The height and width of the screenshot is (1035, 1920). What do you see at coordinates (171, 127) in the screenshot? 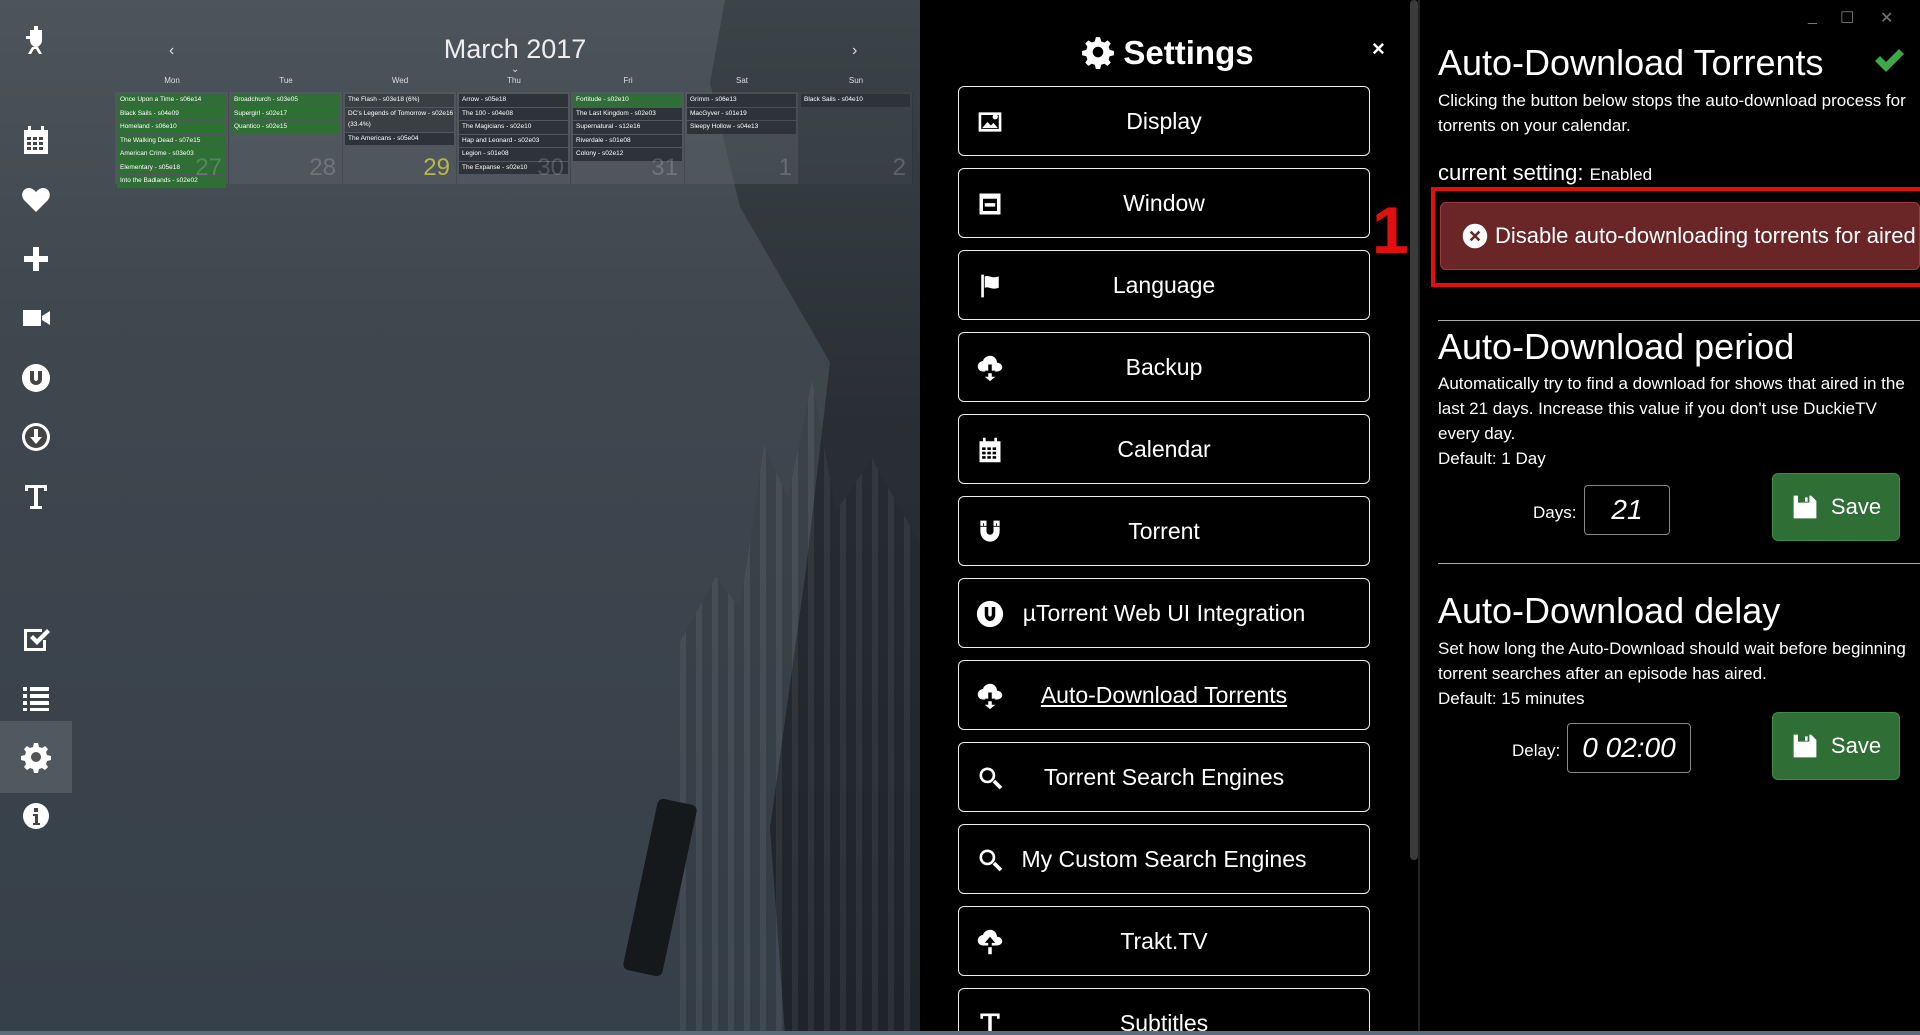
I see `calendar-episode: Homeland - s06e10` at bounding box center [171, 127].